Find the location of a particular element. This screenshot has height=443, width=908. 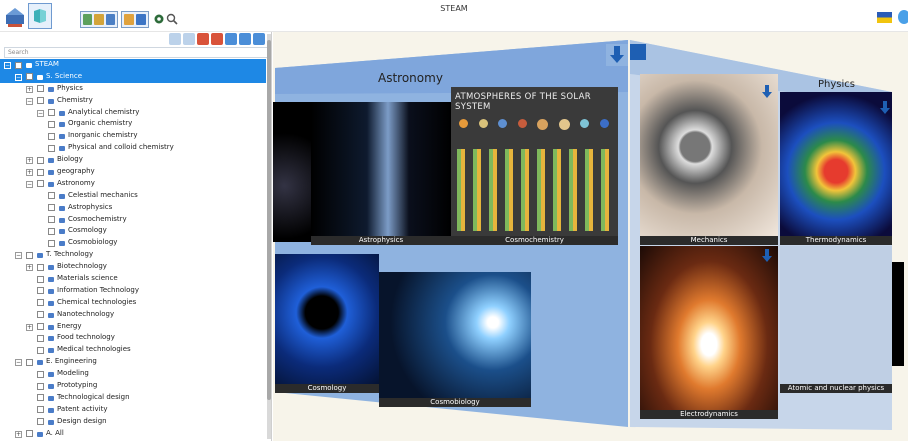

tree-item: Astrophysics is located at coordinates (133, 208).